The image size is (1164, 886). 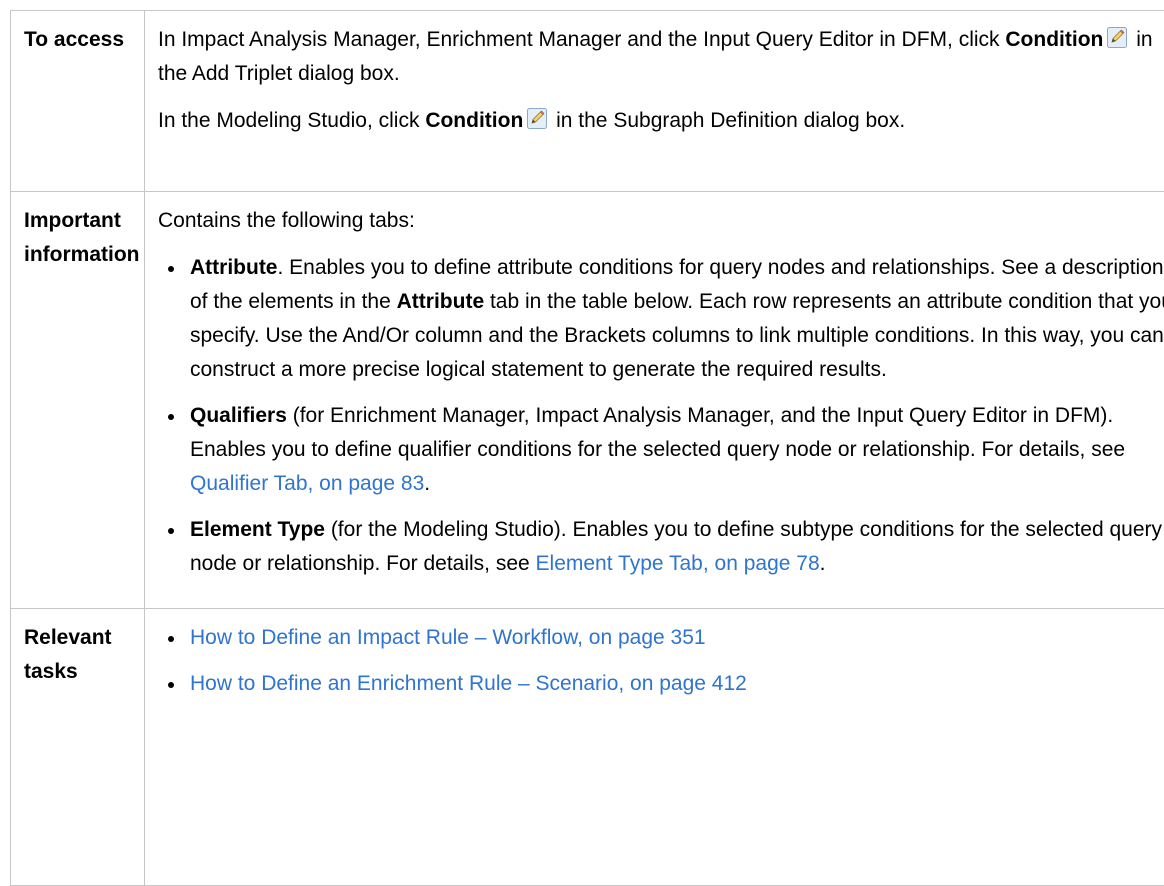 What do you see at coordinates (82, 254) in the screenshot?
I see `label-line: information` at bounding box center [82, 254].